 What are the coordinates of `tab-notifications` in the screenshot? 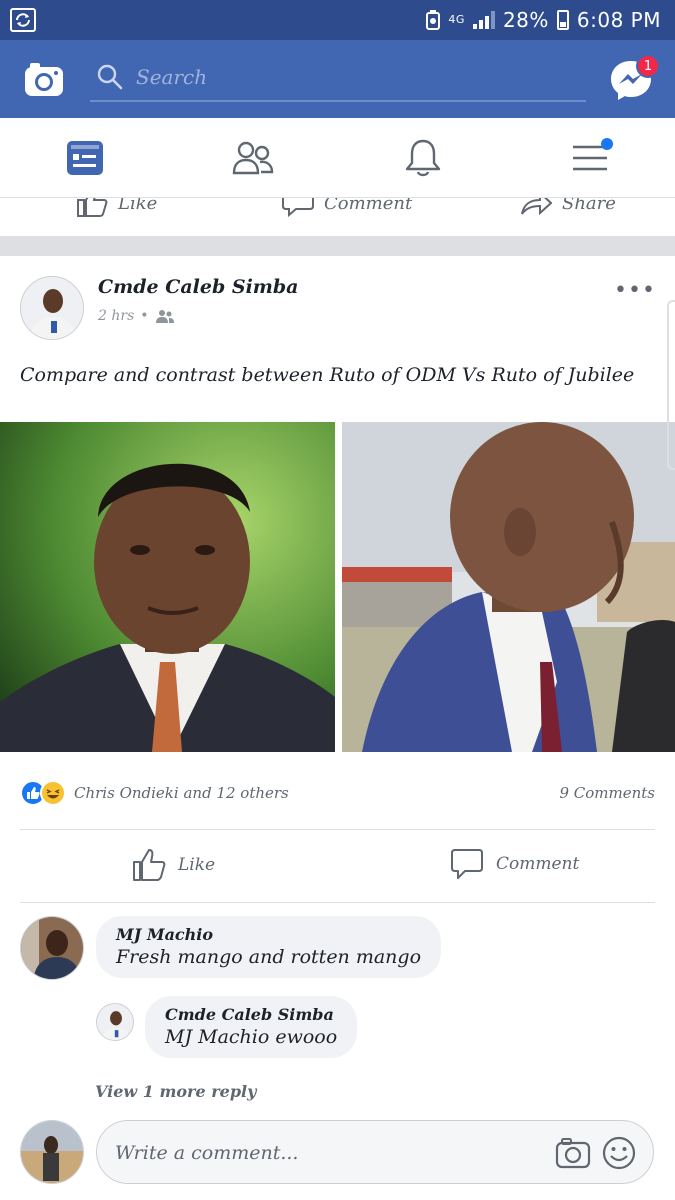 It's located at (423, 158).